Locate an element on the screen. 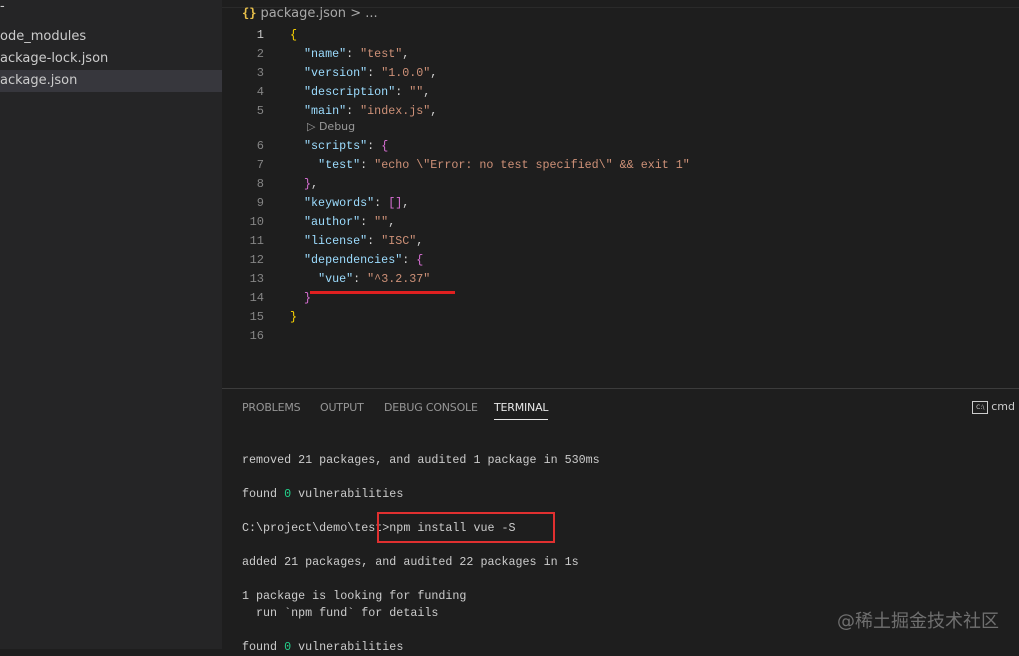  explorer-item-node-modules: ode_modules is located at coordinates (111, 37).